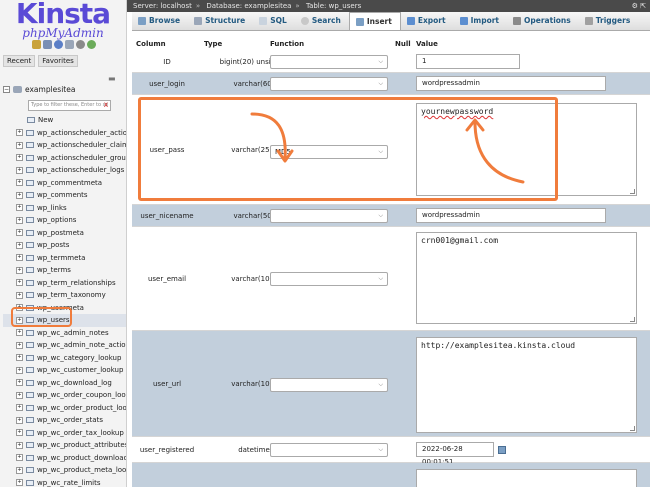 This screenshot has height=487, width=650. What do you see at coordinates (47, 44) in the screenshot?
I see `logout-icon` at bounding box center [47, 44].